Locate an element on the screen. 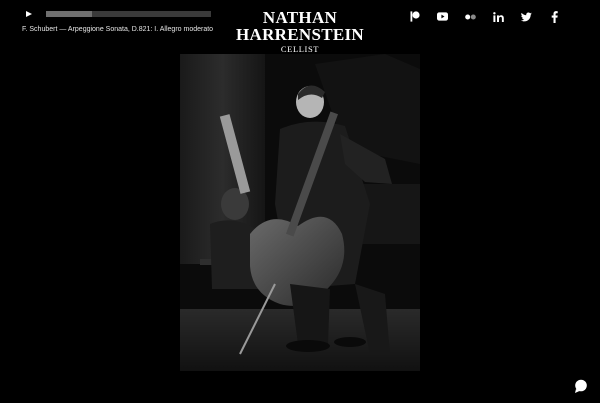 The width and height of the screenshot is (600, 403). chat-icon is located at coordinates (581, 386).